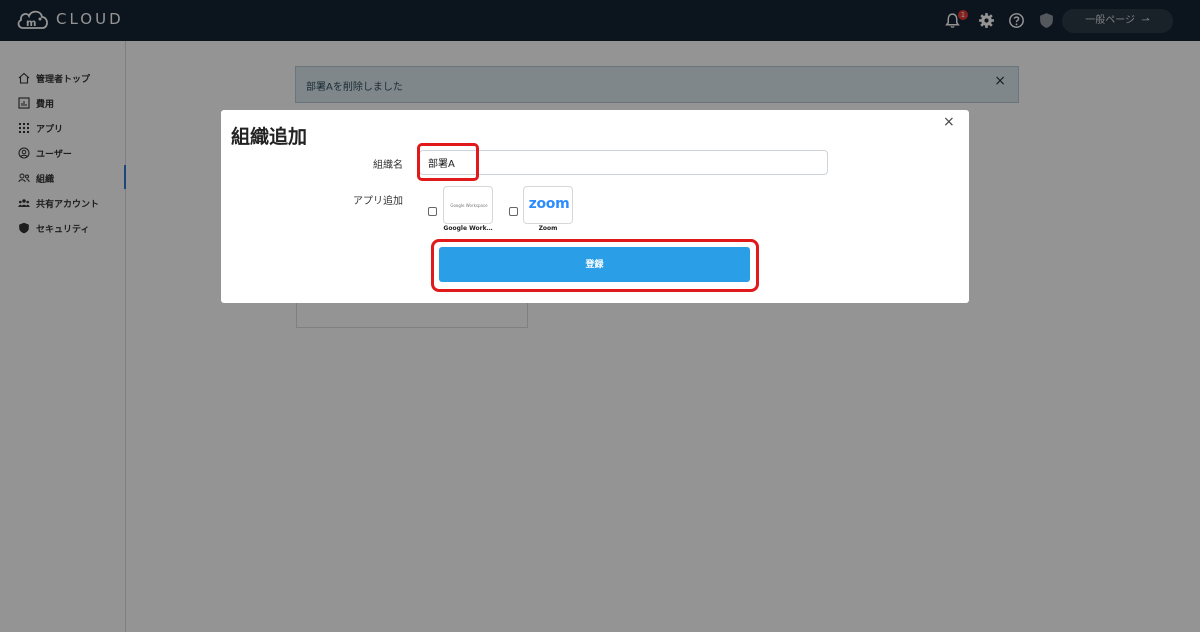  I want to click on google-workspace-tile: Google Workspace, so click(468, 205).